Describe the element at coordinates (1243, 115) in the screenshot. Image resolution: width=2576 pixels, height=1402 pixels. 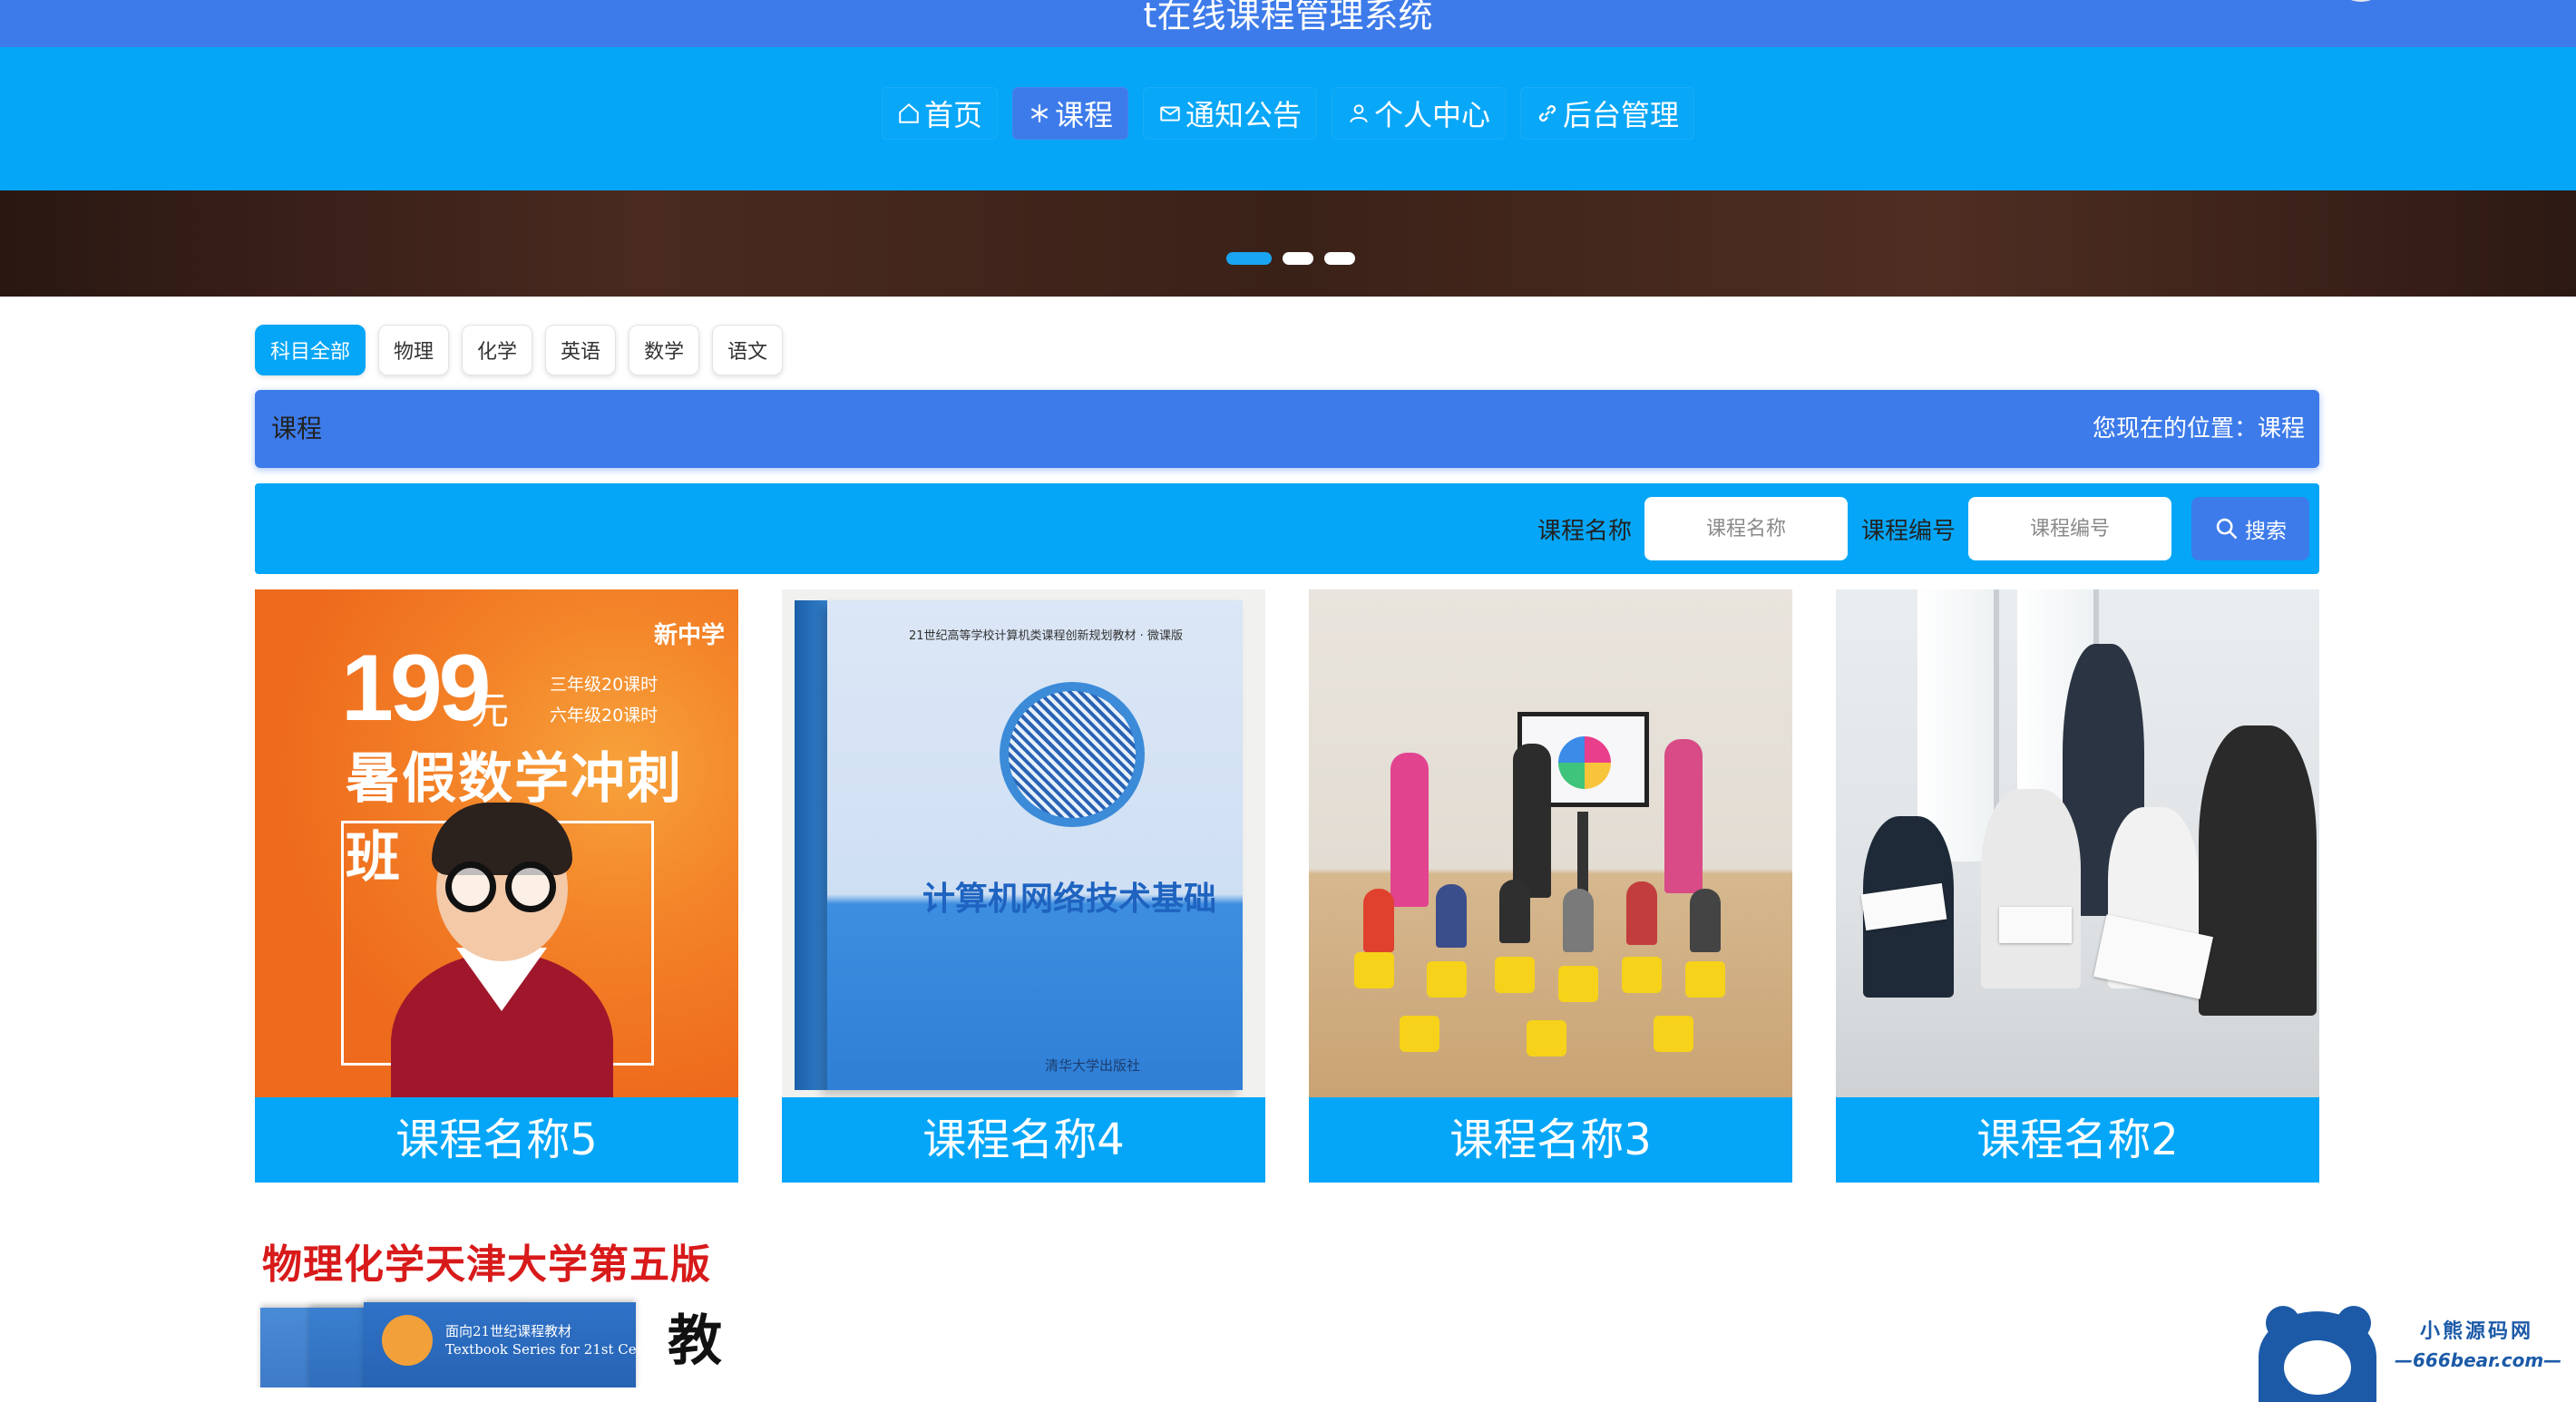
I see `nav-item-label: 通知公告` at that location.